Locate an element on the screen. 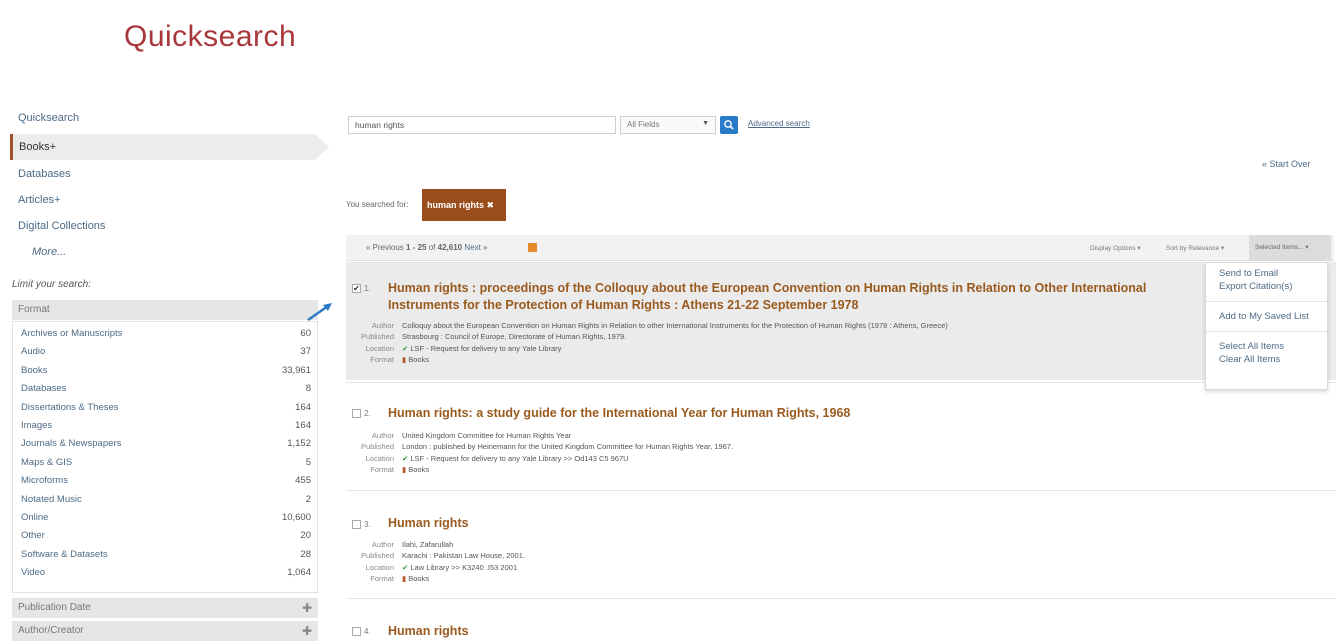 Image resolution: width=1341 pixels, height=642 pixels. facet-row: Video 1,064 is located at coordinates (166, 576).